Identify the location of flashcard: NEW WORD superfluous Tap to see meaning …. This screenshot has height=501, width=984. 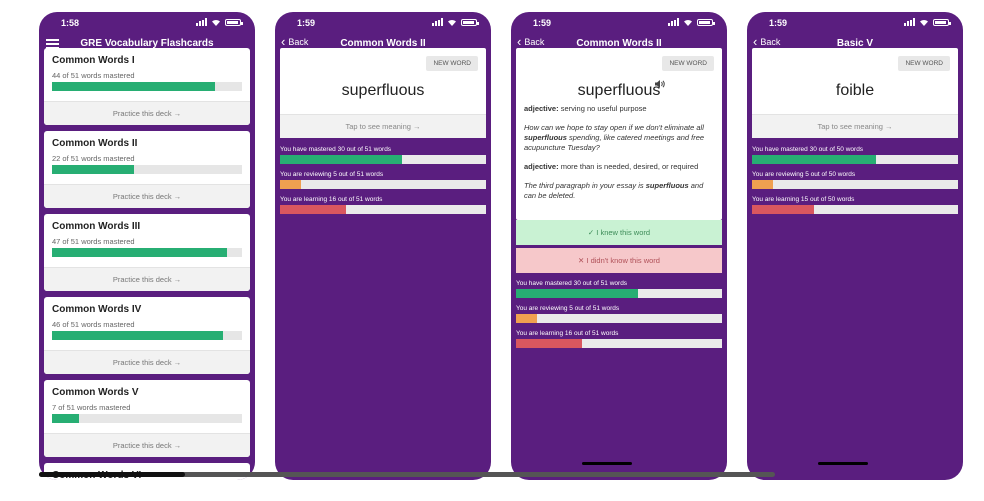
(383, 93).